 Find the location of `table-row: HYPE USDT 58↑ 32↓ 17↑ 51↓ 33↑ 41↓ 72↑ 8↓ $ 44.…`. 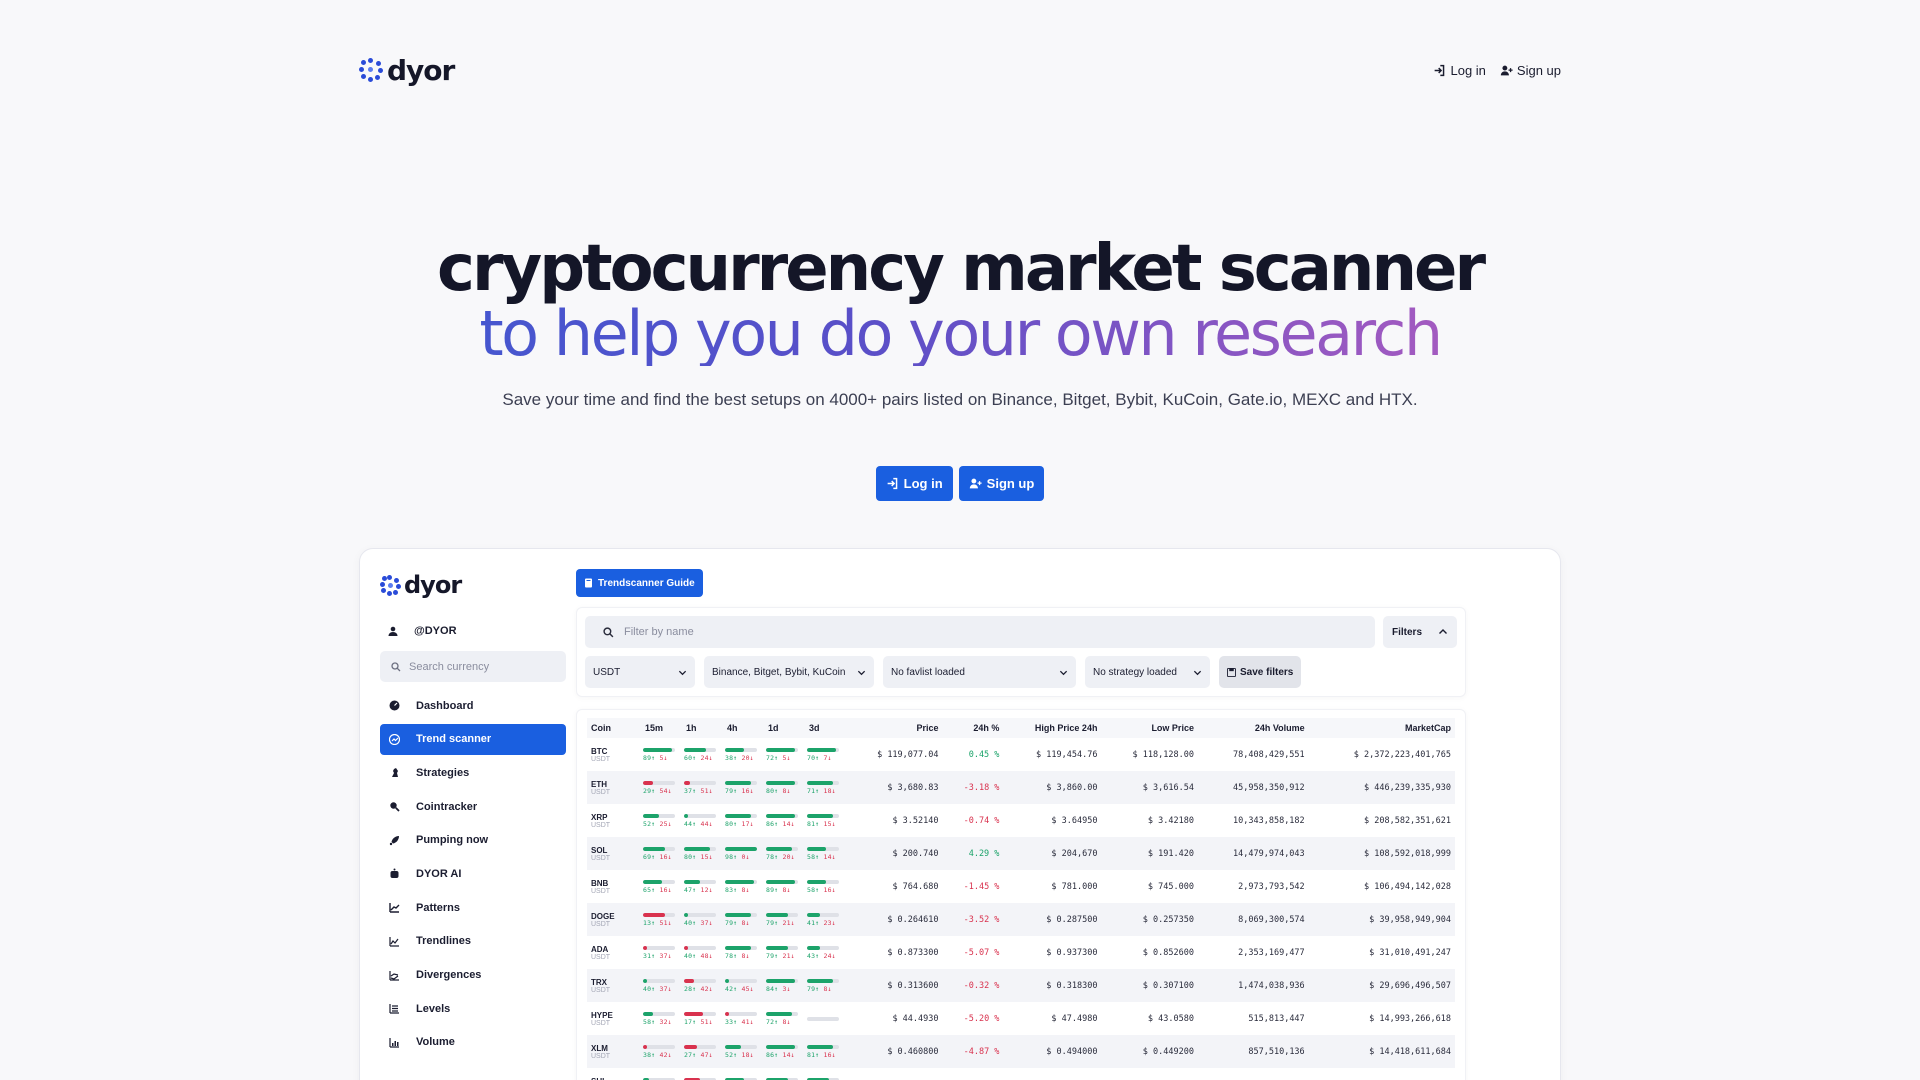

table-row: HYPE USDT 58↑ 32↓ 17↑ 51↓ 33↑ 41↓ 72↑ 8↓ $ 44.… is located at coordinates (1021, 1018).